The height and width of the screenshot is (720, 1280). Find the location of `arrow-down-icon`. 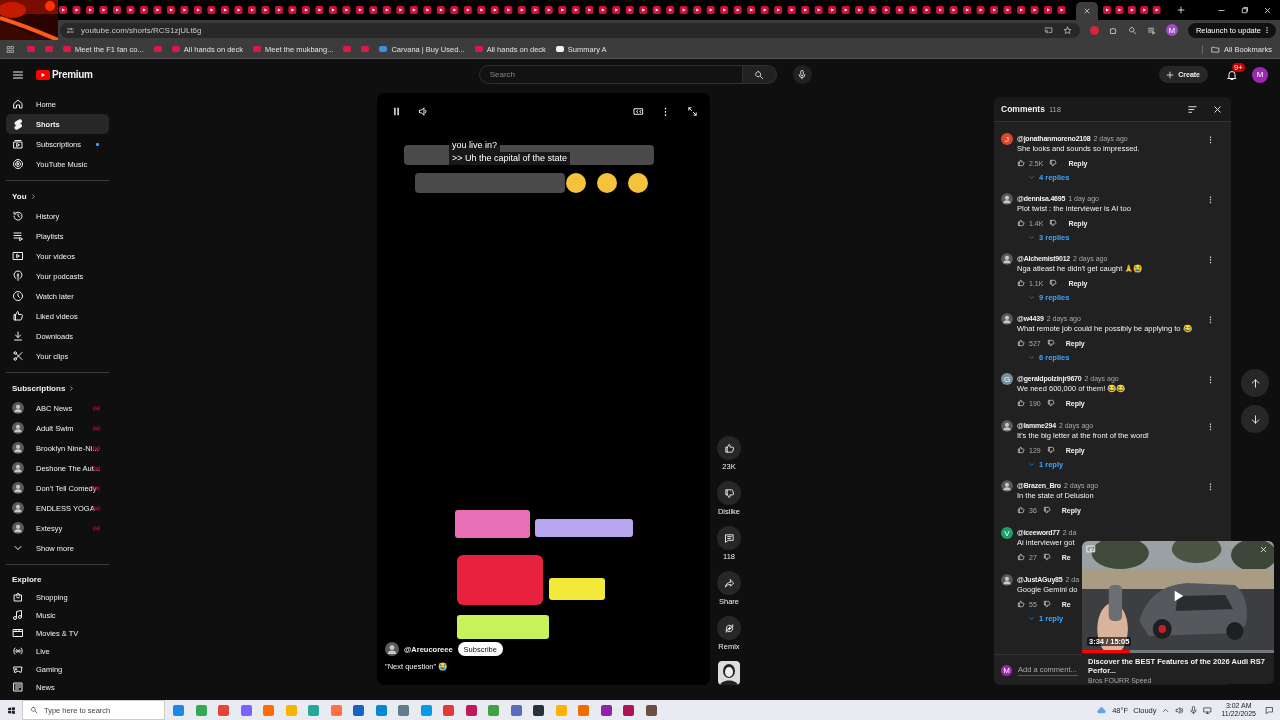

arrow-down-icon is located at coordinates (1255, 419).